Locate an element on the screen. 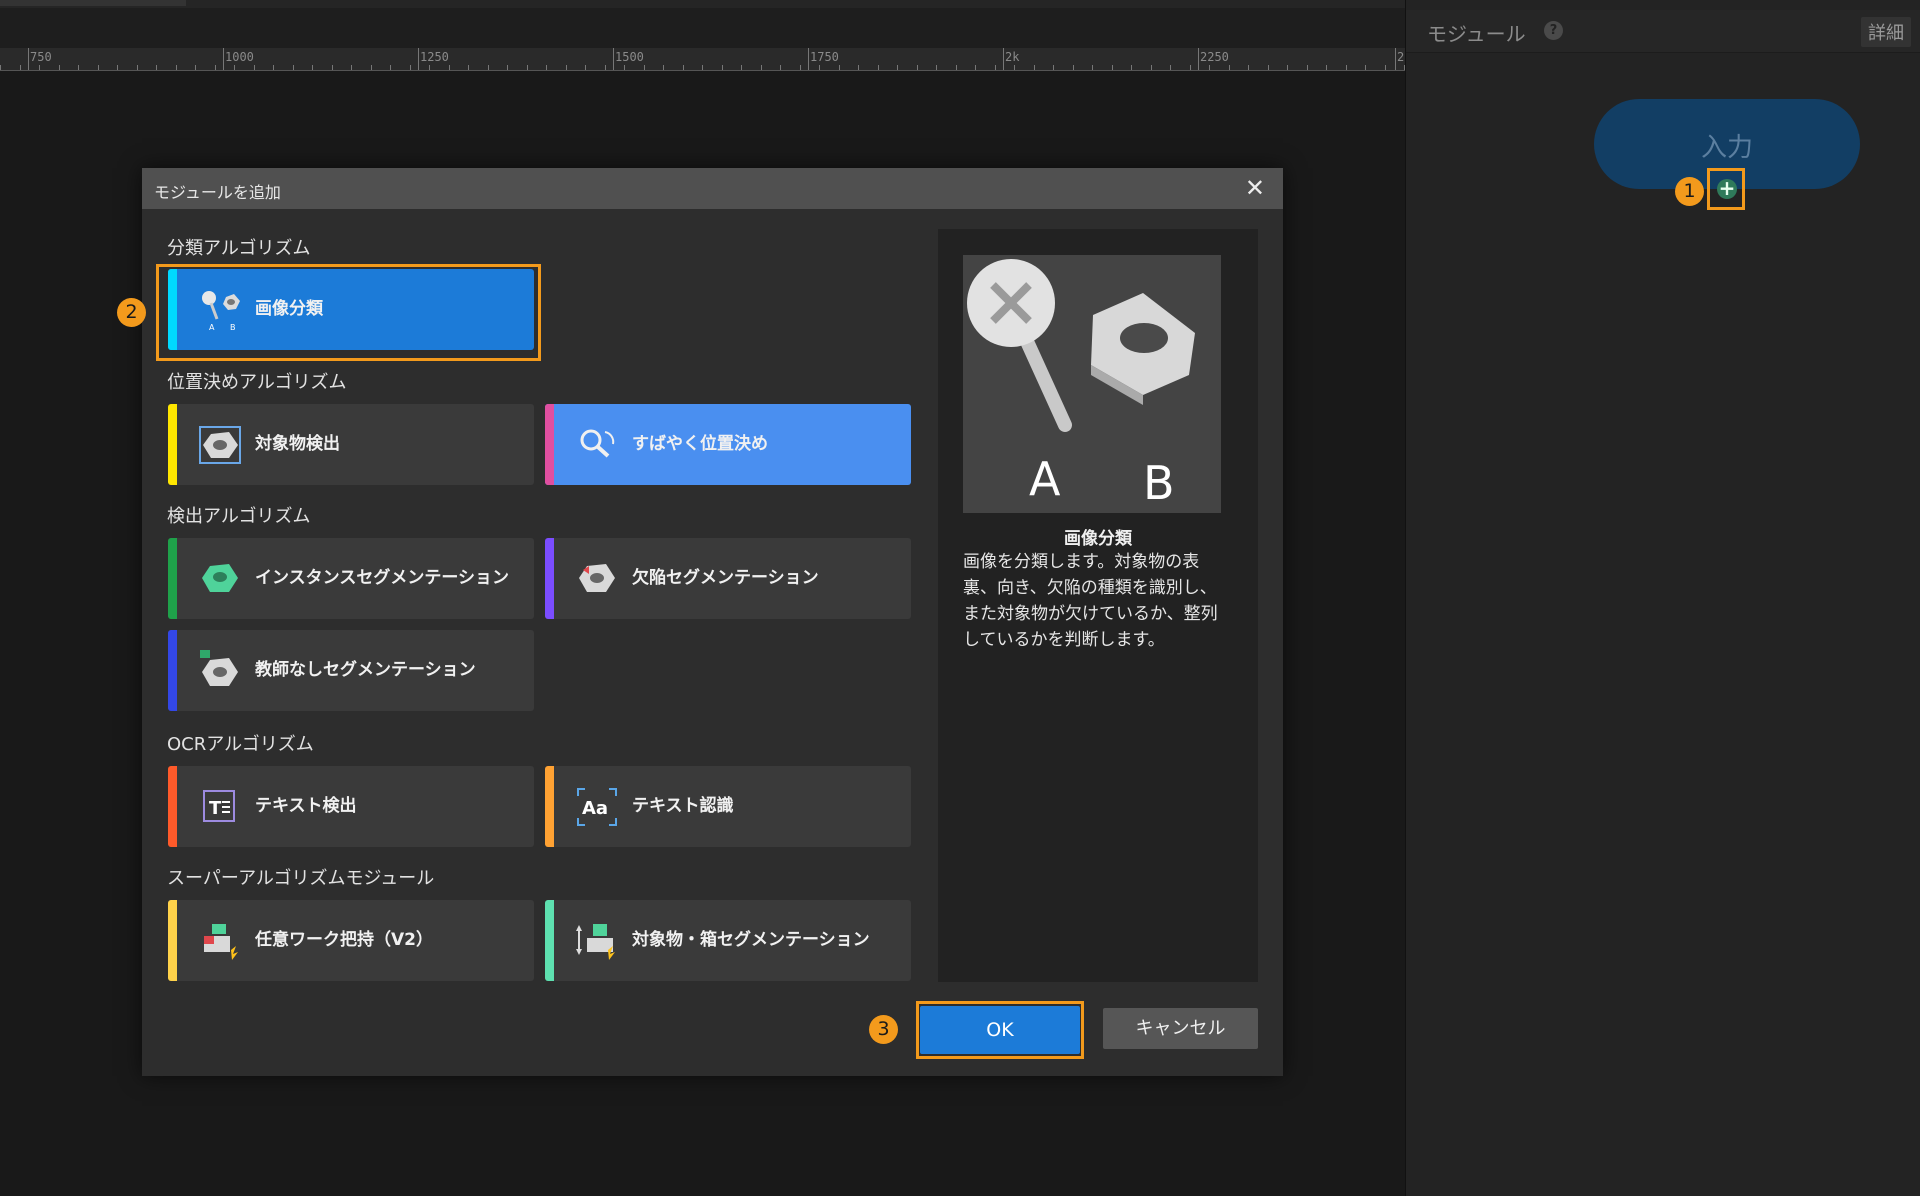 The image size is (1920, 1196). dialog-title: モジュールを追加 is located at coordinates (217, 192).